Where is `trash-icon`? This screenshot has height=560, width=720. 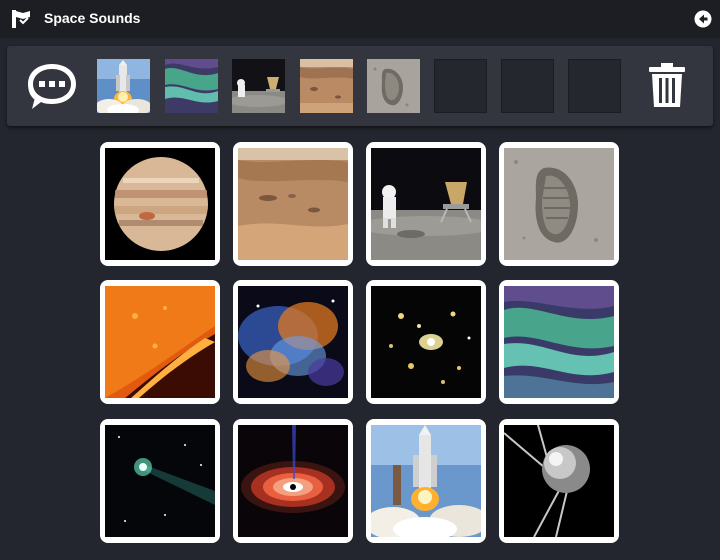
trash-icon is located at coordinates (667, 85).